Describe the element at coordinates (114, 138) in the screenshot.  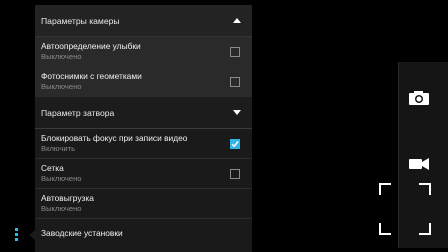
I see `setting-title: Блокировать фокус при записи видео` at that location.